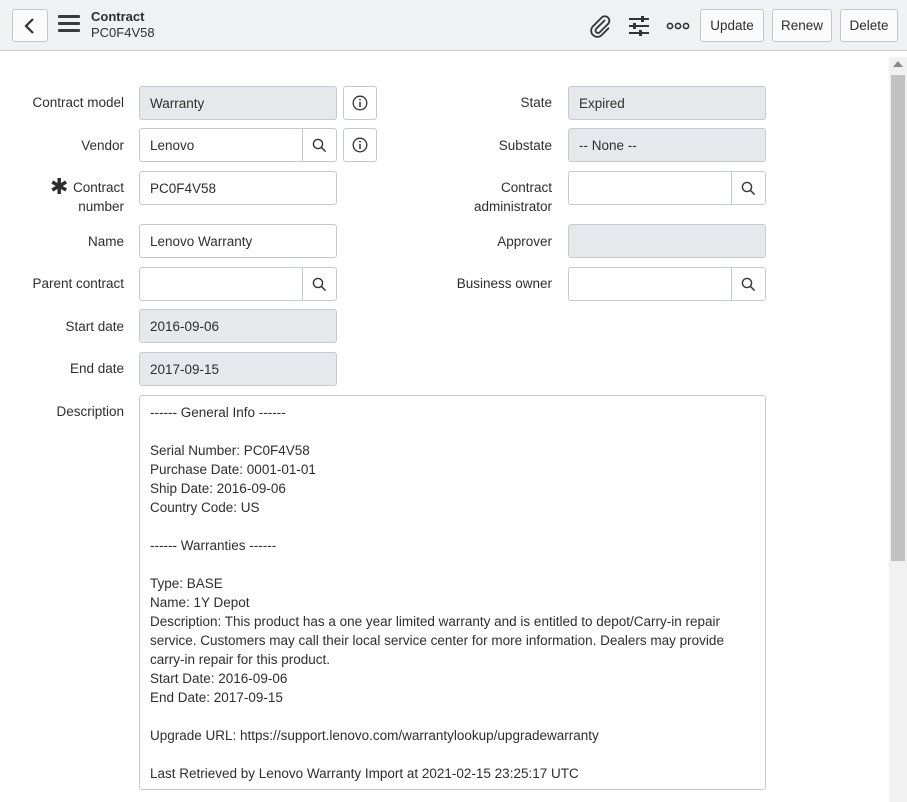 The image size is (907, 802). Describe the element at coordinates (732, 25) in the screenshot. I see `update-button: Update` at that location.